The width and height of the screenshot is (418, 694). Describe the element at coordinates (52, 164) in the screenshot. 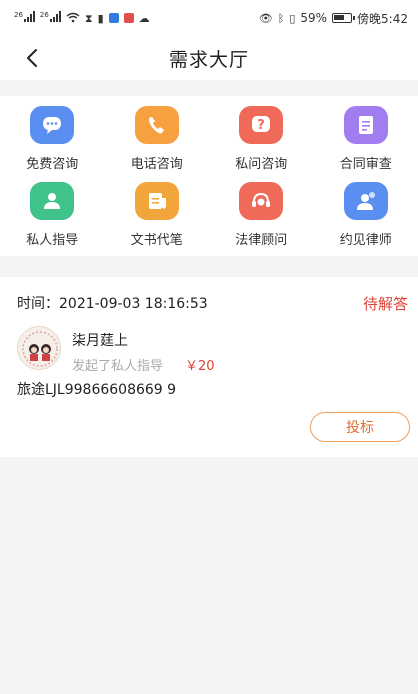

I see `category-label: 免费咨询` at that location.